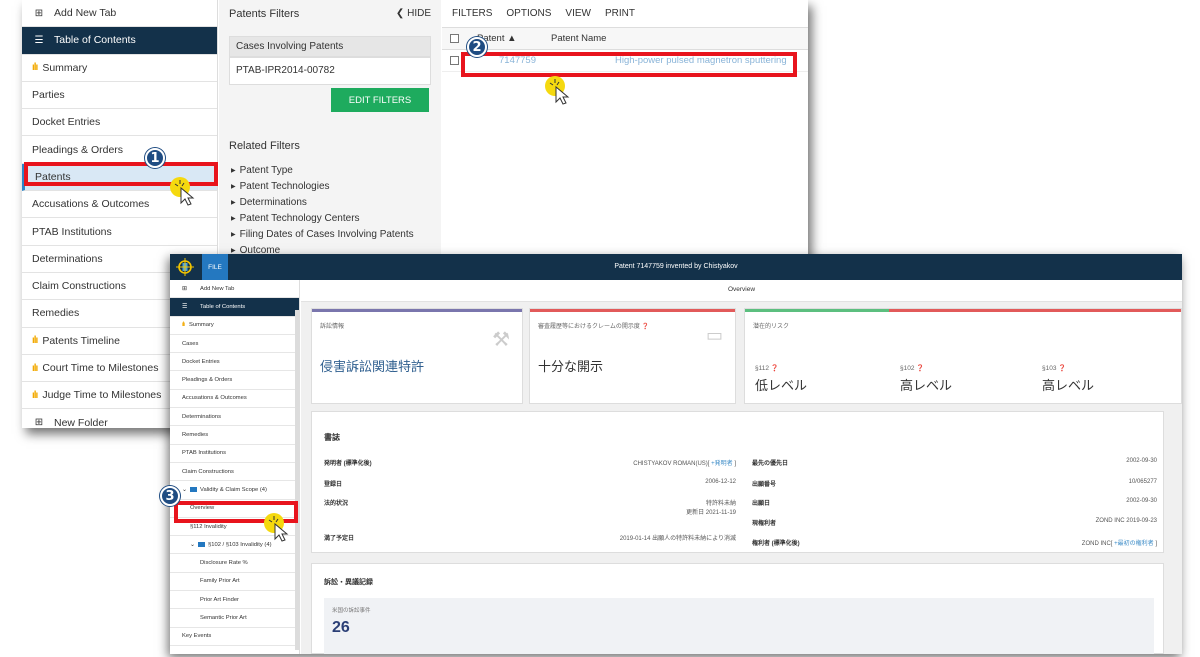 This screenshot has width=1200, height=657. What do you see at coordinates (297, 480) in the screenshot?
I see `sidebar-scrollbar` at bounding box center [297, 480].